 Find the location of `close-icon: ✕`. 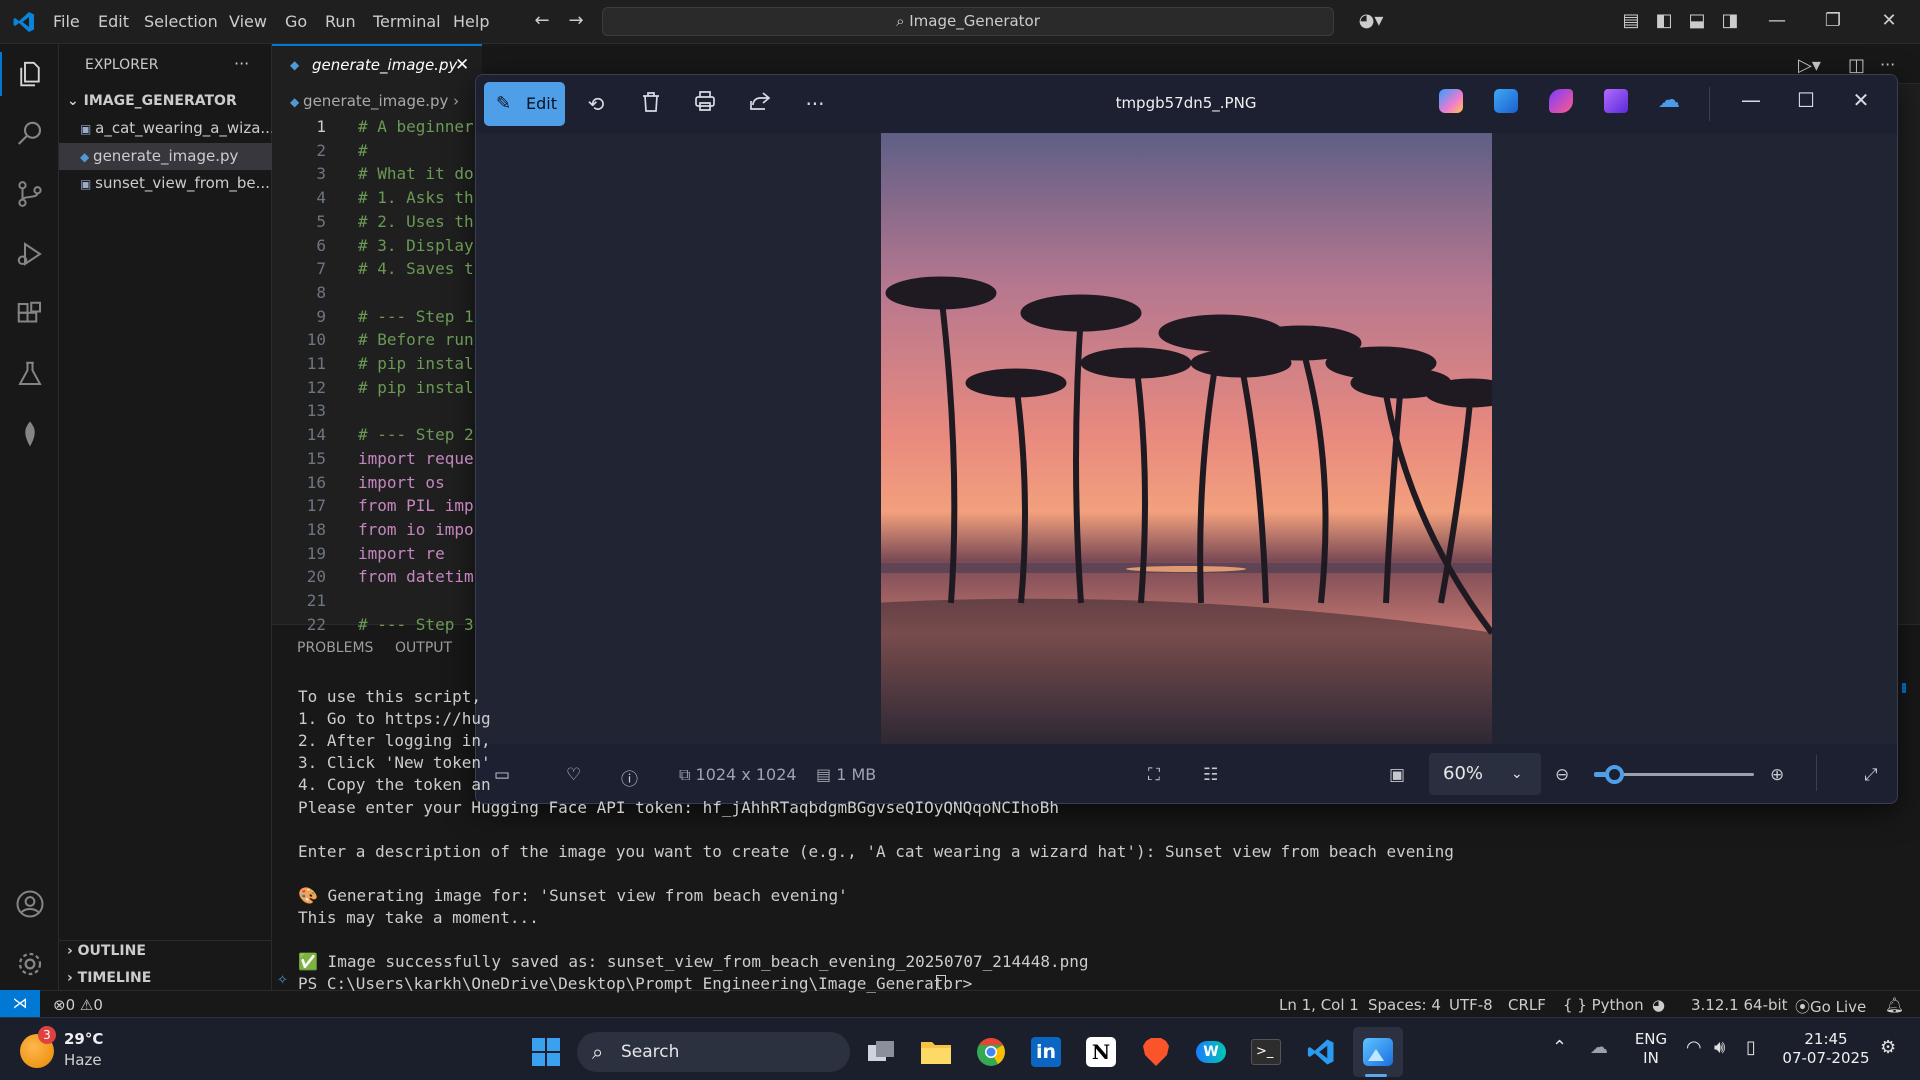

close-icon: ✕ is located at coordinates (1889, 21).